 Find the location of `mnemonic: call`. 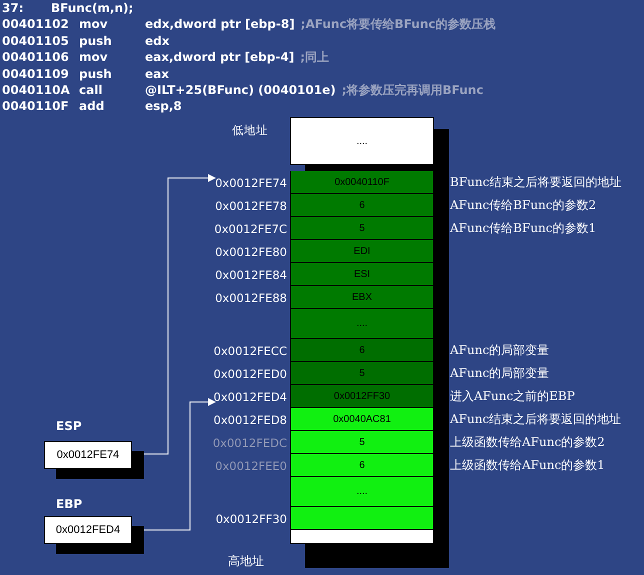

mnemonic: call is located at coordinates (91, 90).